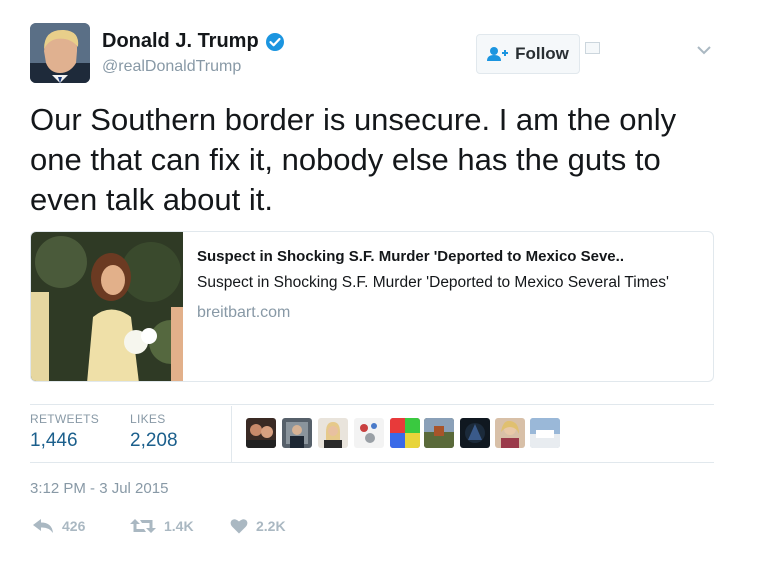 This screenshot has width=757, height=562. I want to click on retweets-stat: RETWEETS 1,446, so click(64, 432).